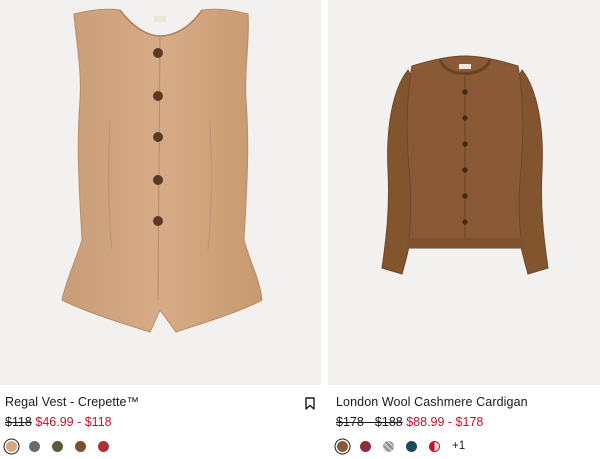 The image size is (600, 459). Describe the element at coordinates (160, 402) in the screenshot. I see `product-name: Regal Vest - Crepette™` at that location.